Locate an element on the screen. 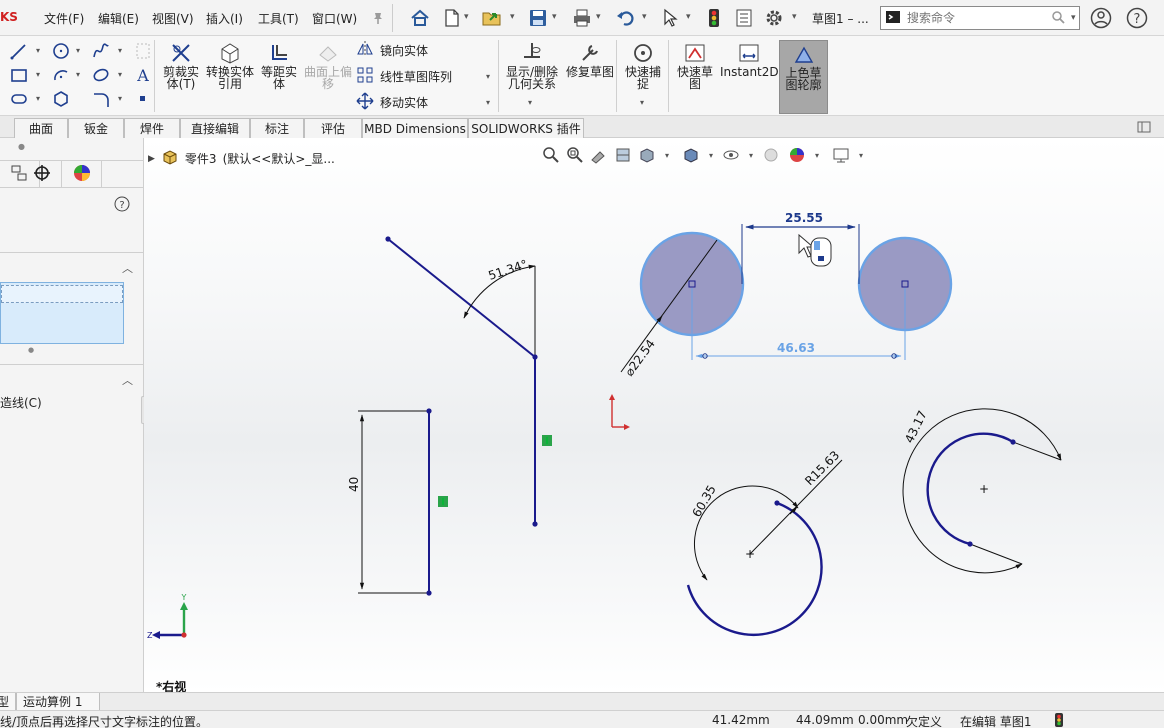 The width and height of the screenshot is (1164, 728). tab-model: 模型 is located at coordinates (8, 702).